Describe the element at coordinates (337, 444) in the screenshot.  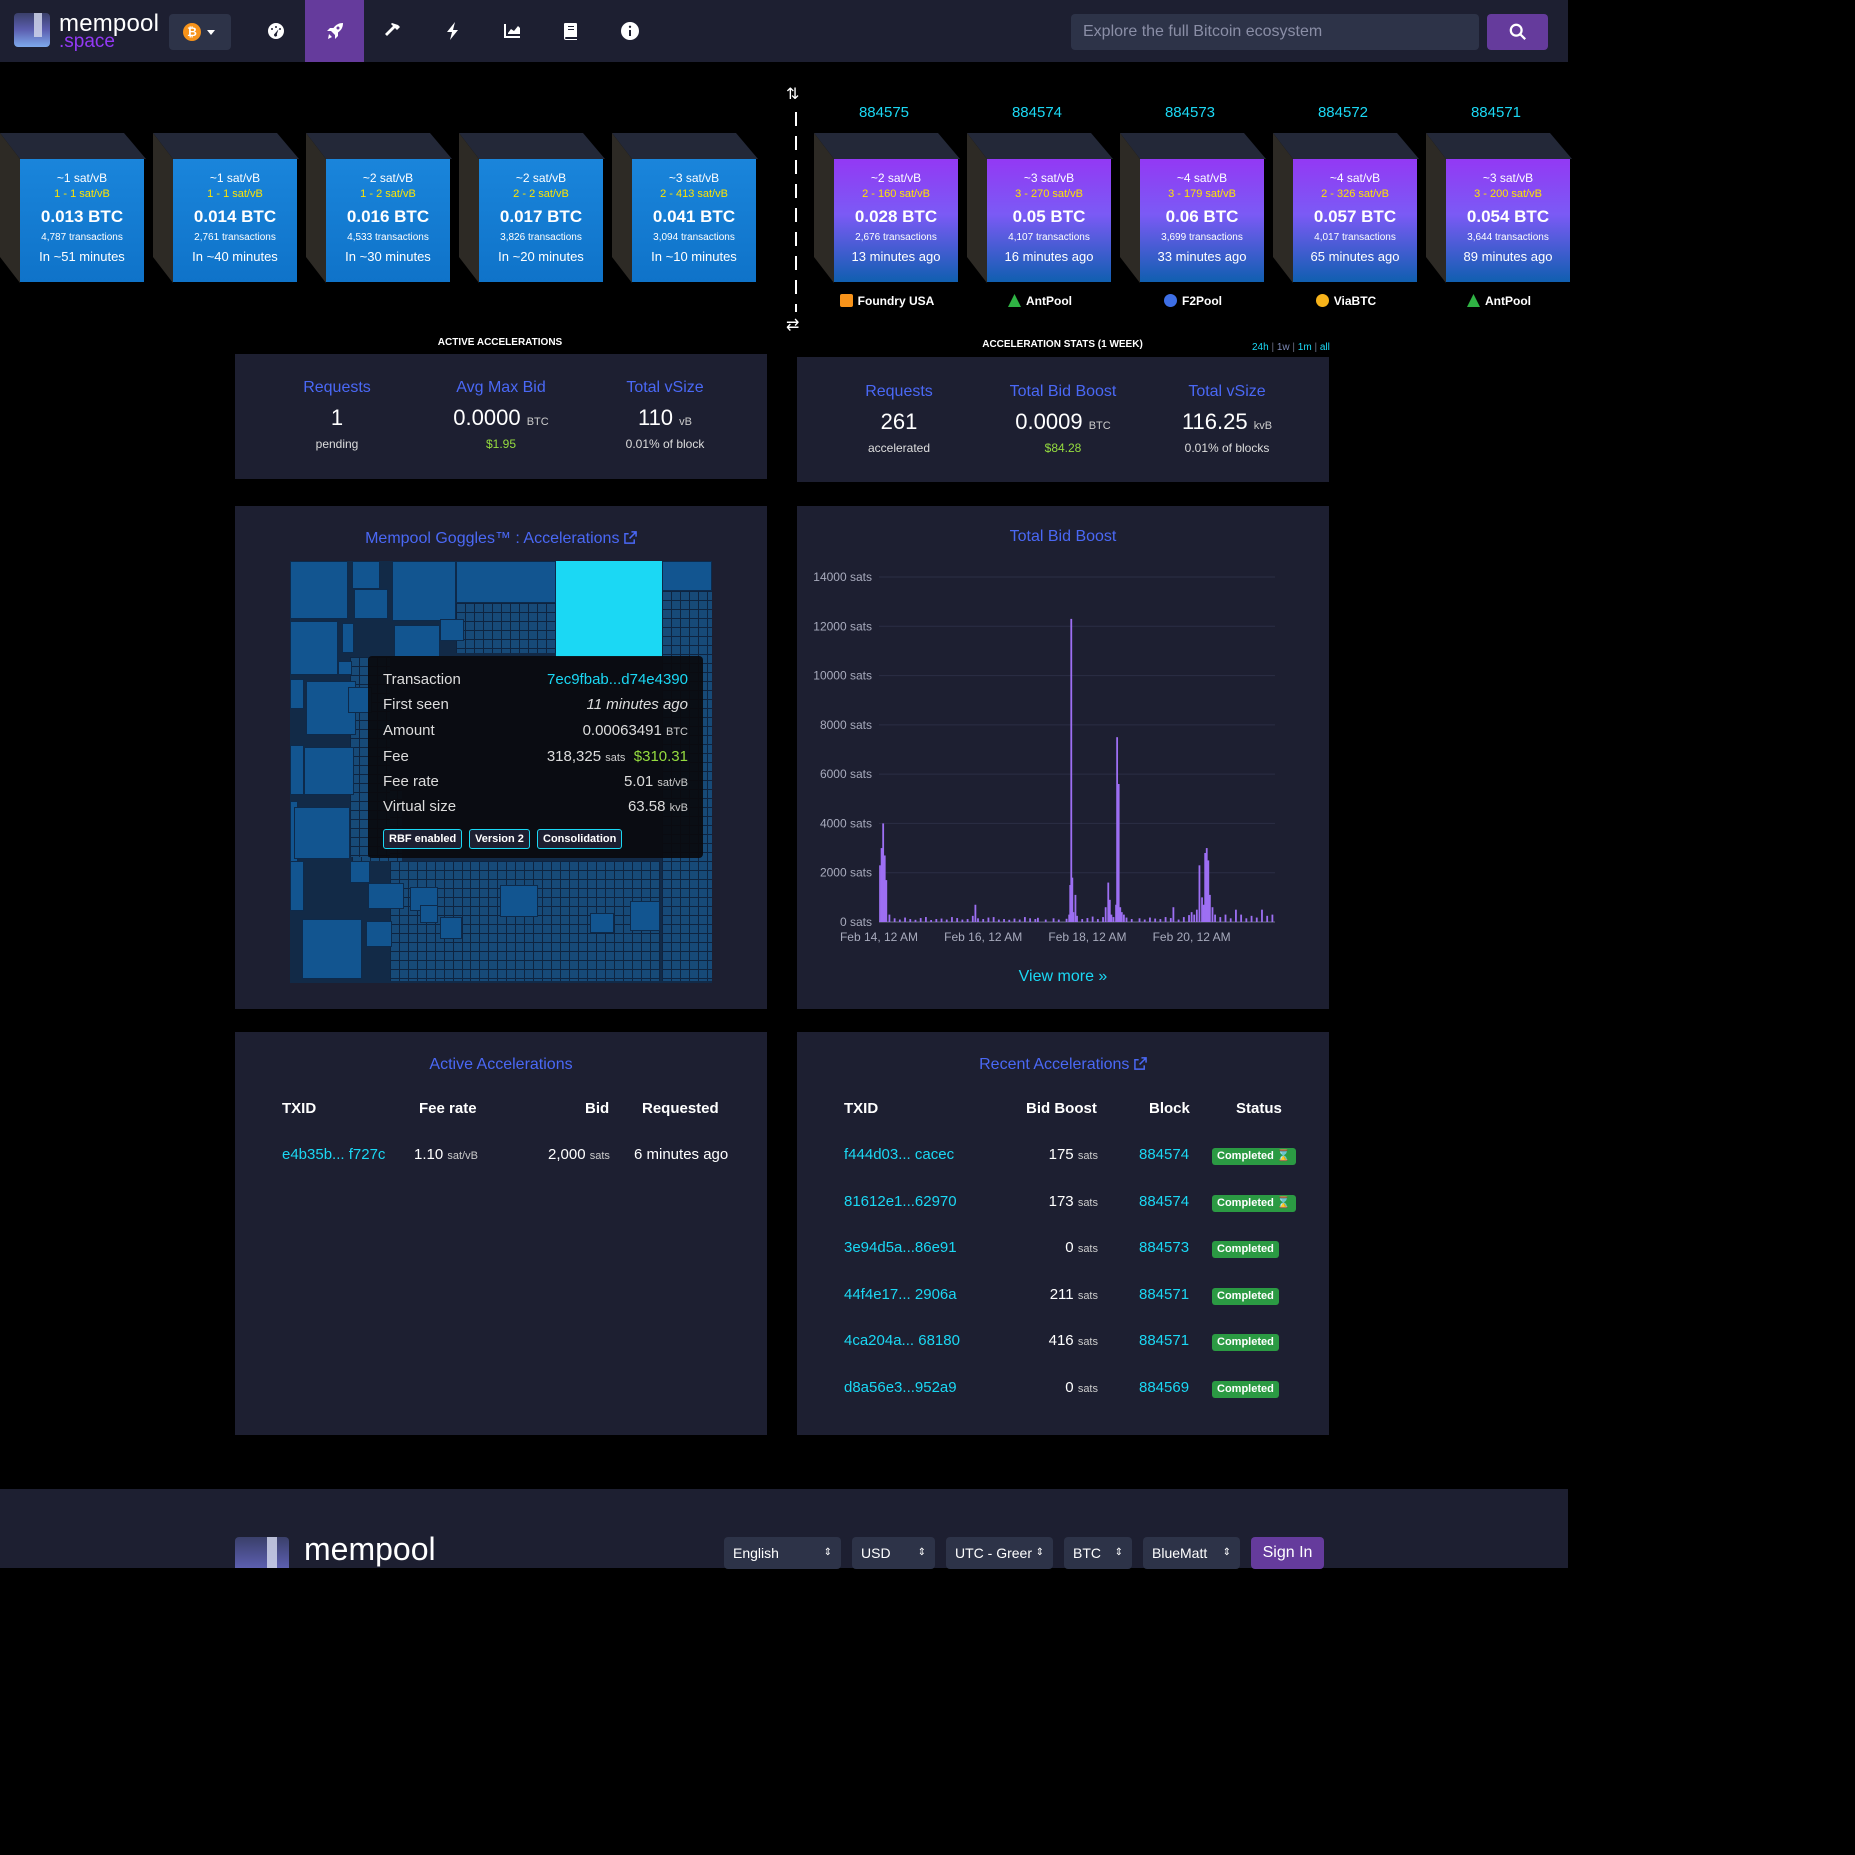
I see `requests-sub: pending` at that location.